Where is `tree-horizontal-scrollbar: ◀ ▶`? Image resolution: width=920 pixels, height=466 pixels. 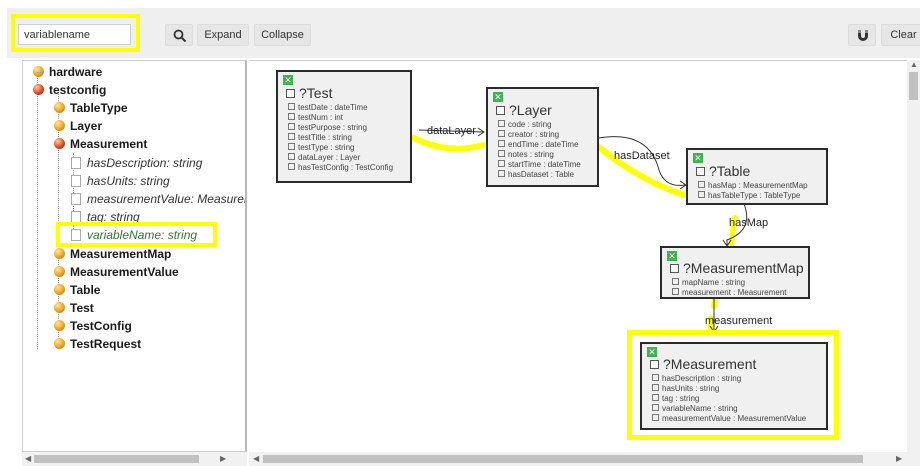
tree-horizontal-scrollbar: ◀ ▶ is located at coordinates (134, 459).